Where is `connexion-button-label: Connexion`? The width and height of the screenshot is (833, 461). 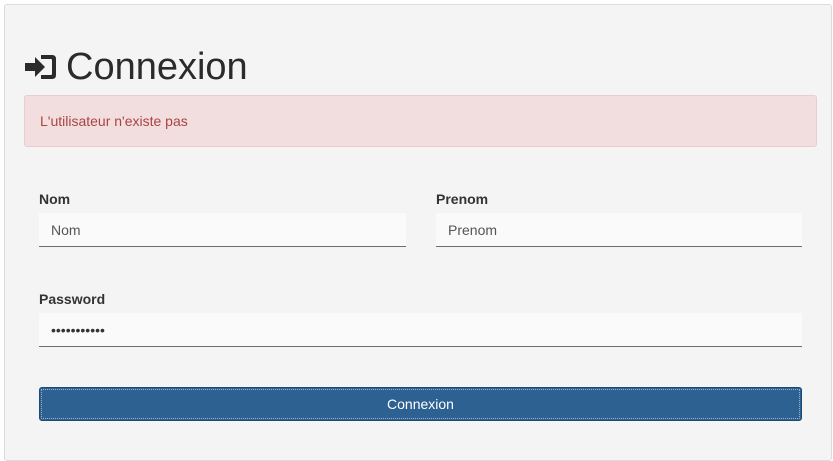
connexion-button-label: Connexion is located at coordinates (420, 404).